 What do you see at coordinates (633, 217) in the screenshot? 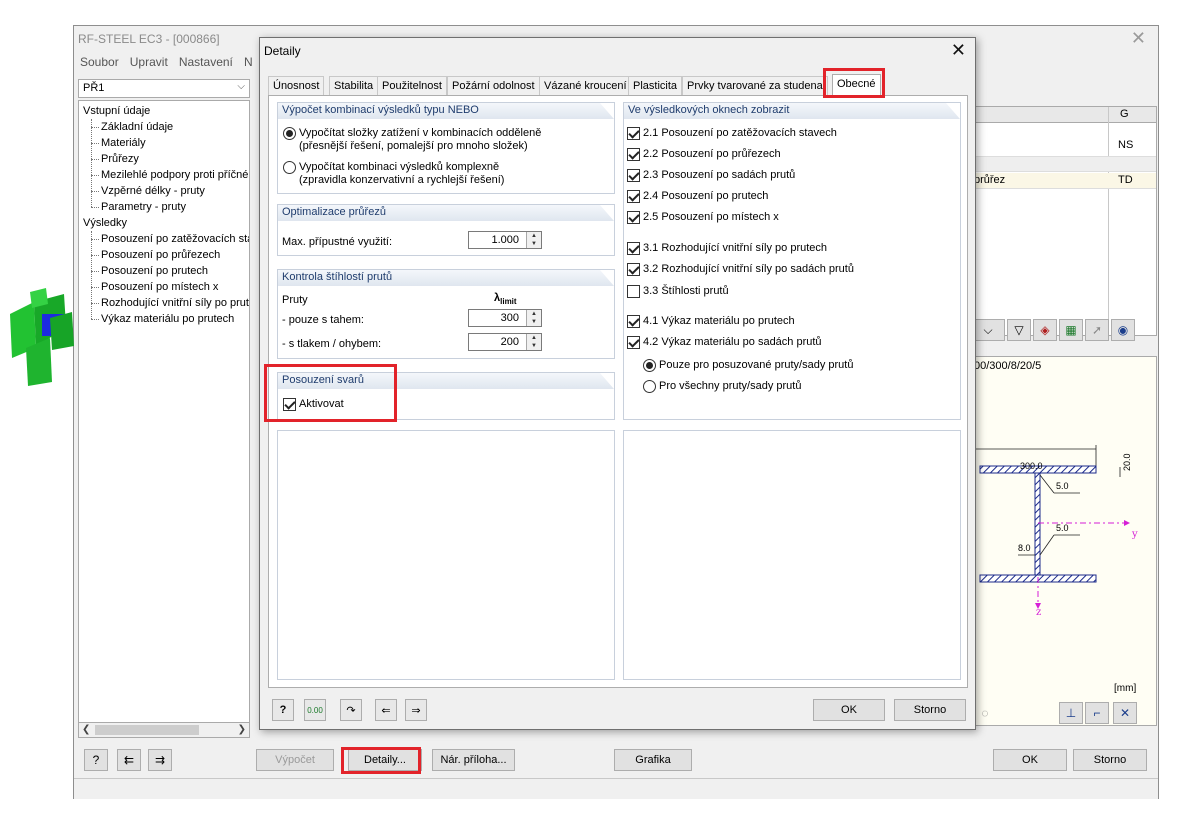
I see `display-2-5-checkbox` at bounding box center [633, 217].